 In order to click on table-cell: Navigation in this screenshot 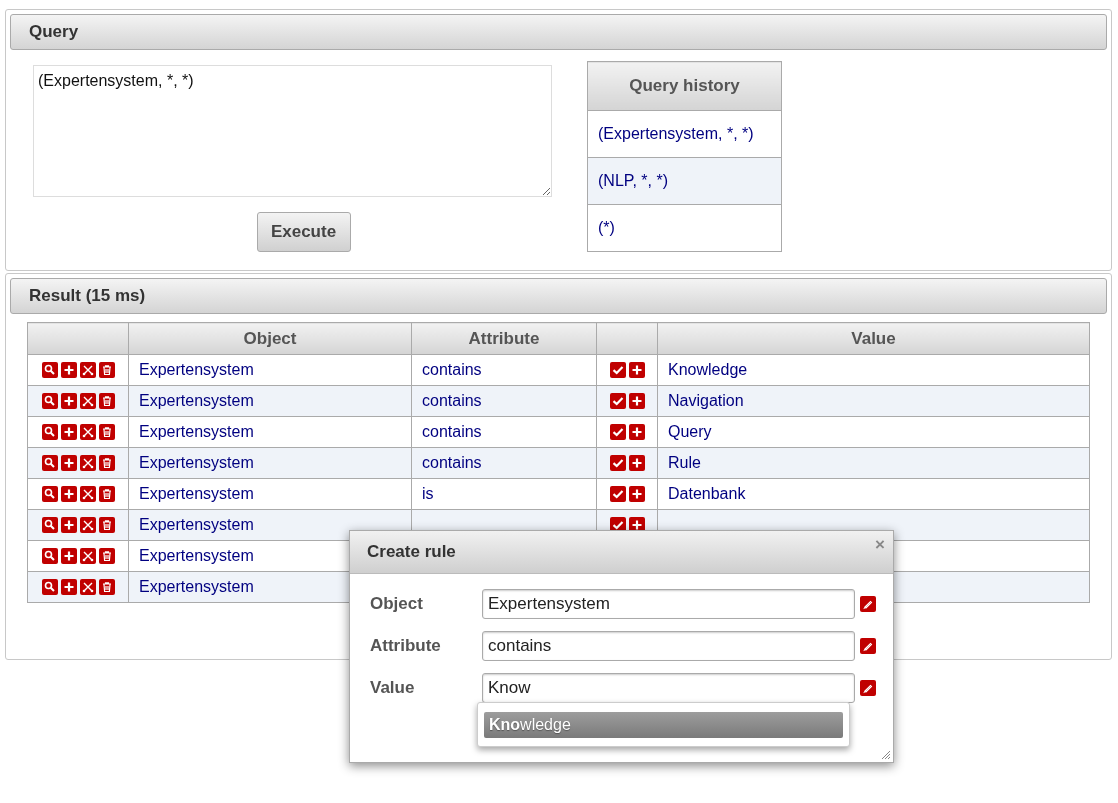, I will do `click(873, 401)`.